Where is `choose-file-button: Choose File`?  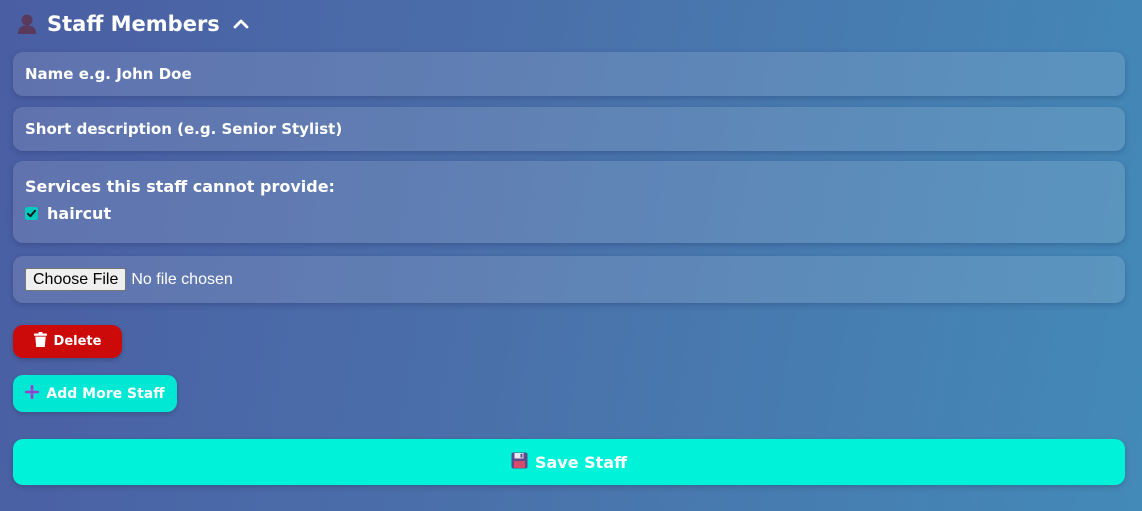 choose-file-button: Choose File is located at coordinates (76, 279).